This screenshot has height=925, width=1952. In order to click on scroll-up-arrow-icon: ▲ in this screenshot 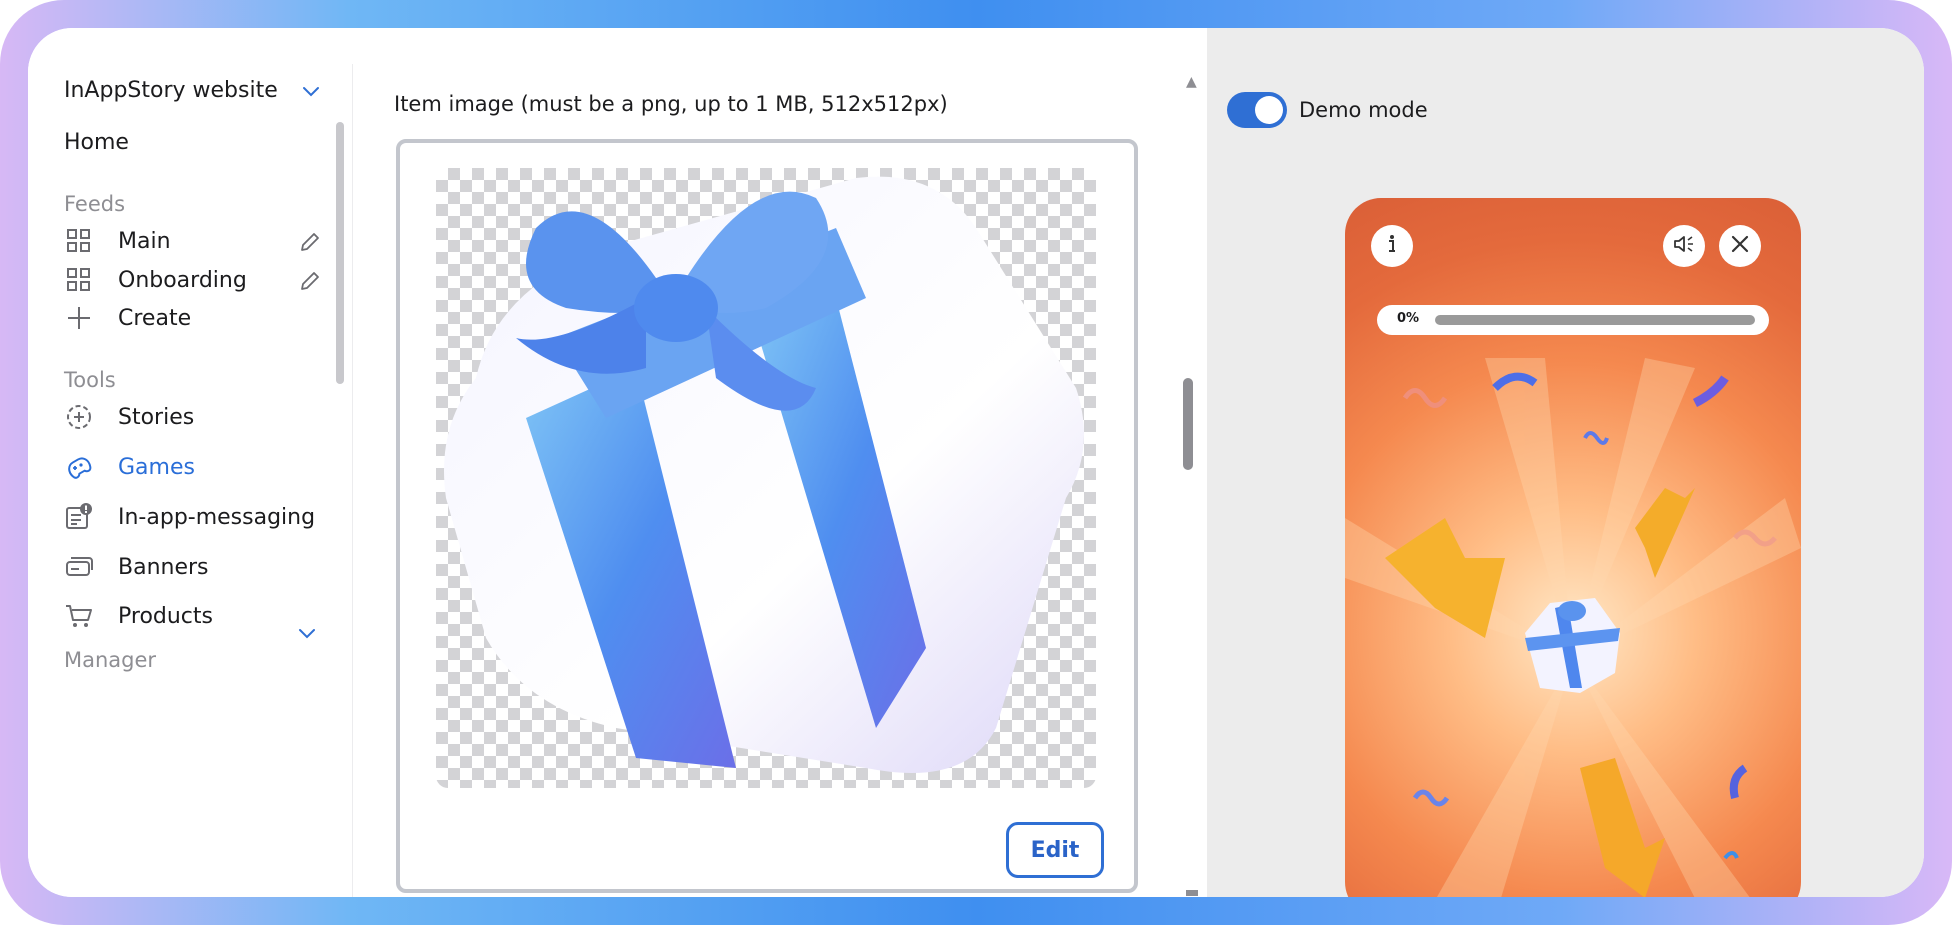, I will do `click(1191, 82)`.